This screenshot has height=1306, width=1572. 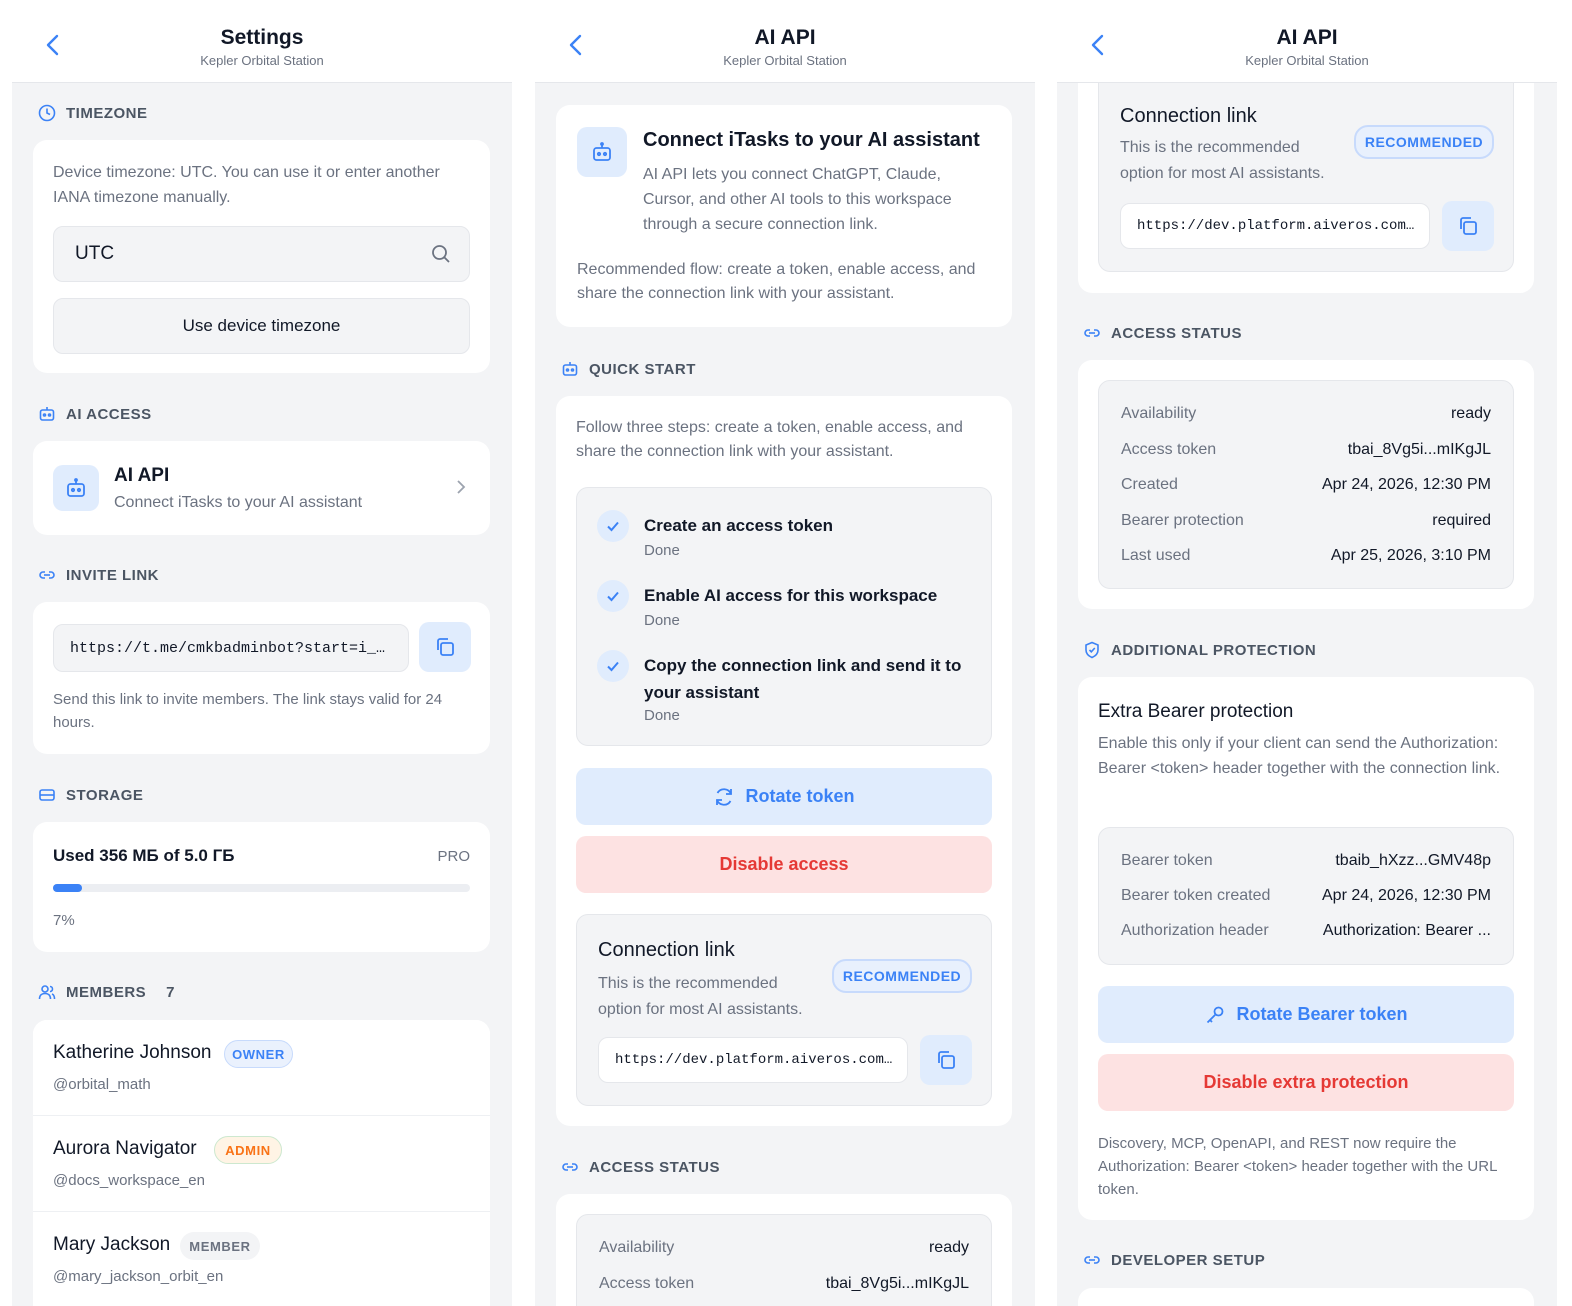 I want to click on rotate-bearer-token-button: Rotate Bearer token, so click(x=1306, y=1014).